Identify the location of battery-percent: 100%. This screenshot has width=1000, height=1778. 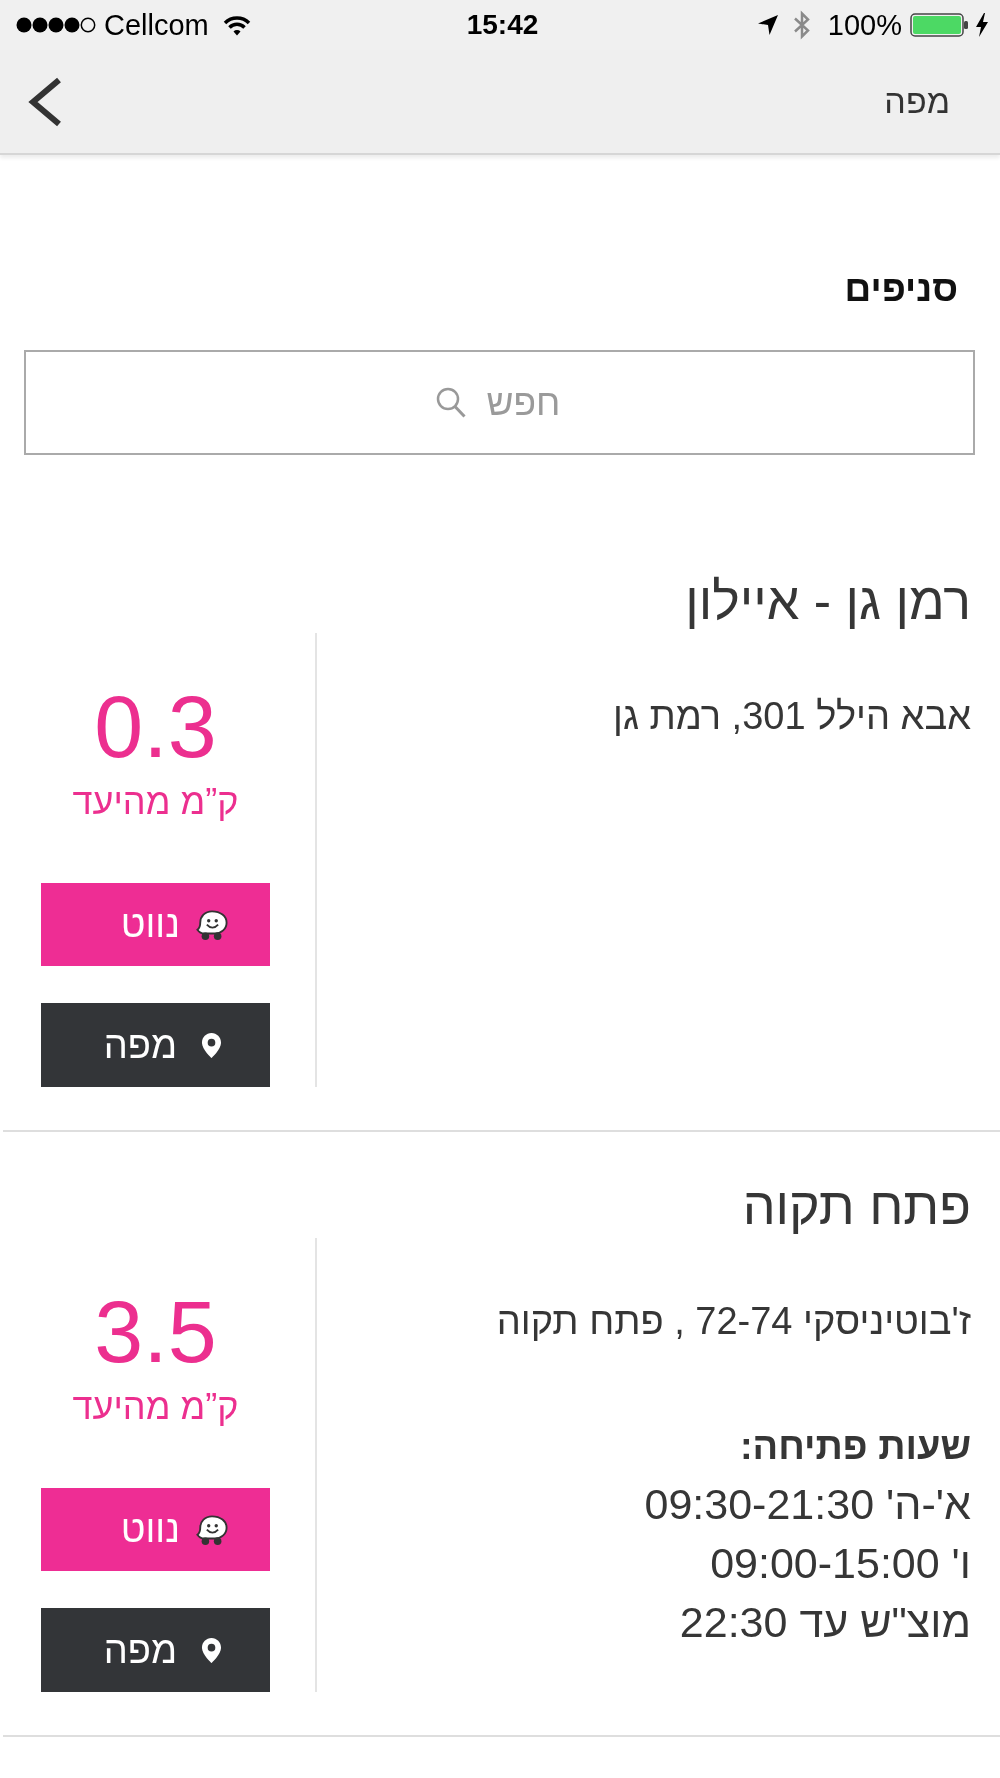
(864, 25).